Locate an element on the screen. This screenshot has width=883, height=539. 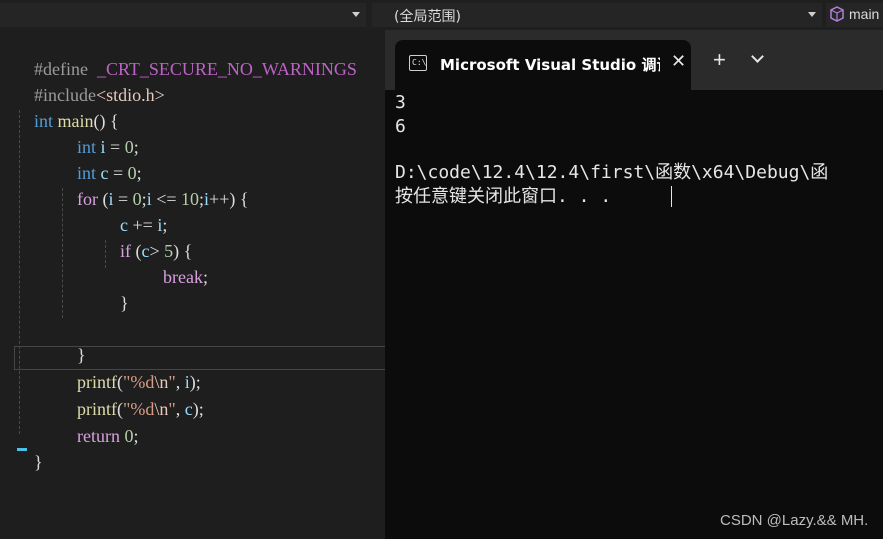
variable: c is located at coordinates (188, 409).